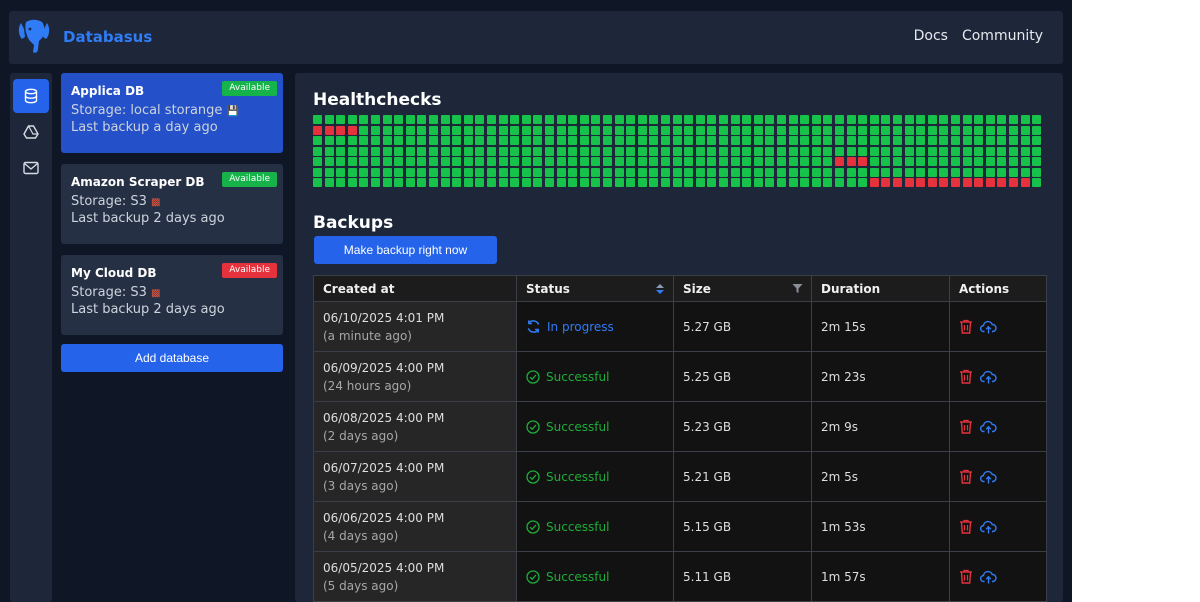 The image size is (1200, 602). What do you see at coordinates (966, 576) in the screenshot?
I see `delete-icon` at bounding box center [966, 576].